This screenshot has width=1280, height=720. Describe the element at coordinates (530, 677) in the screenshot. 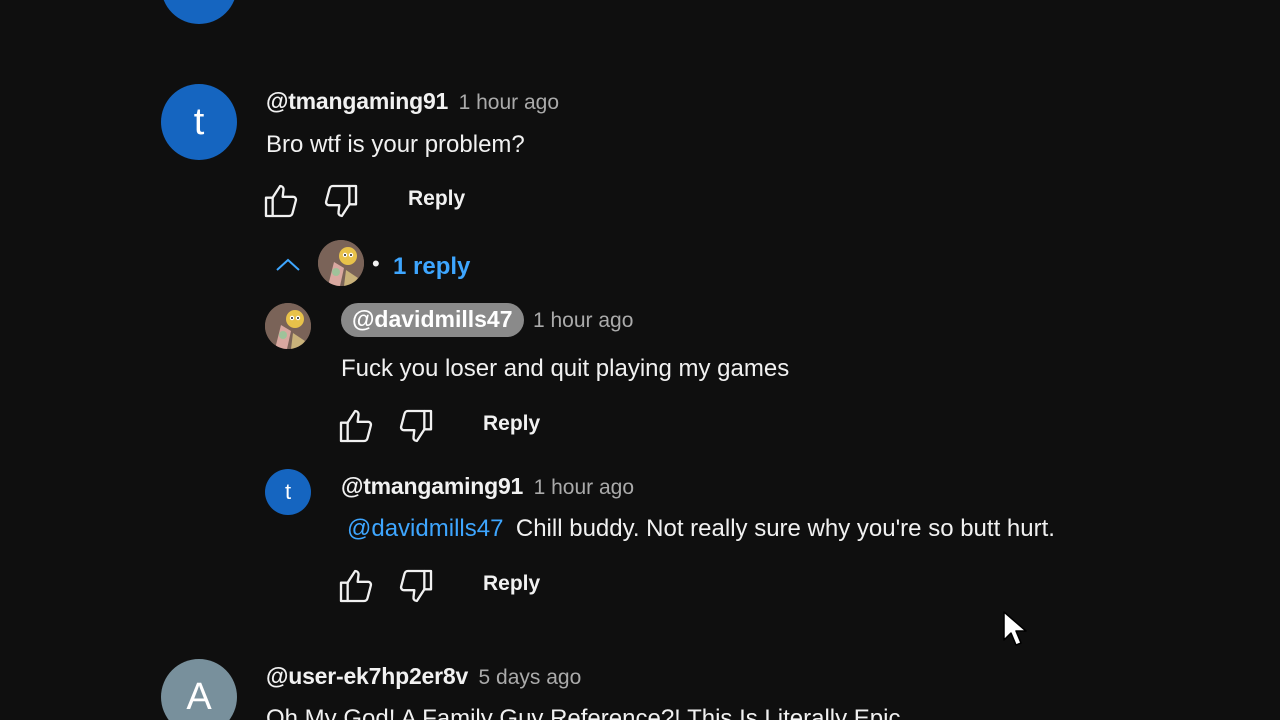

I see `comment-timestamp: 5 days ago` at that location.